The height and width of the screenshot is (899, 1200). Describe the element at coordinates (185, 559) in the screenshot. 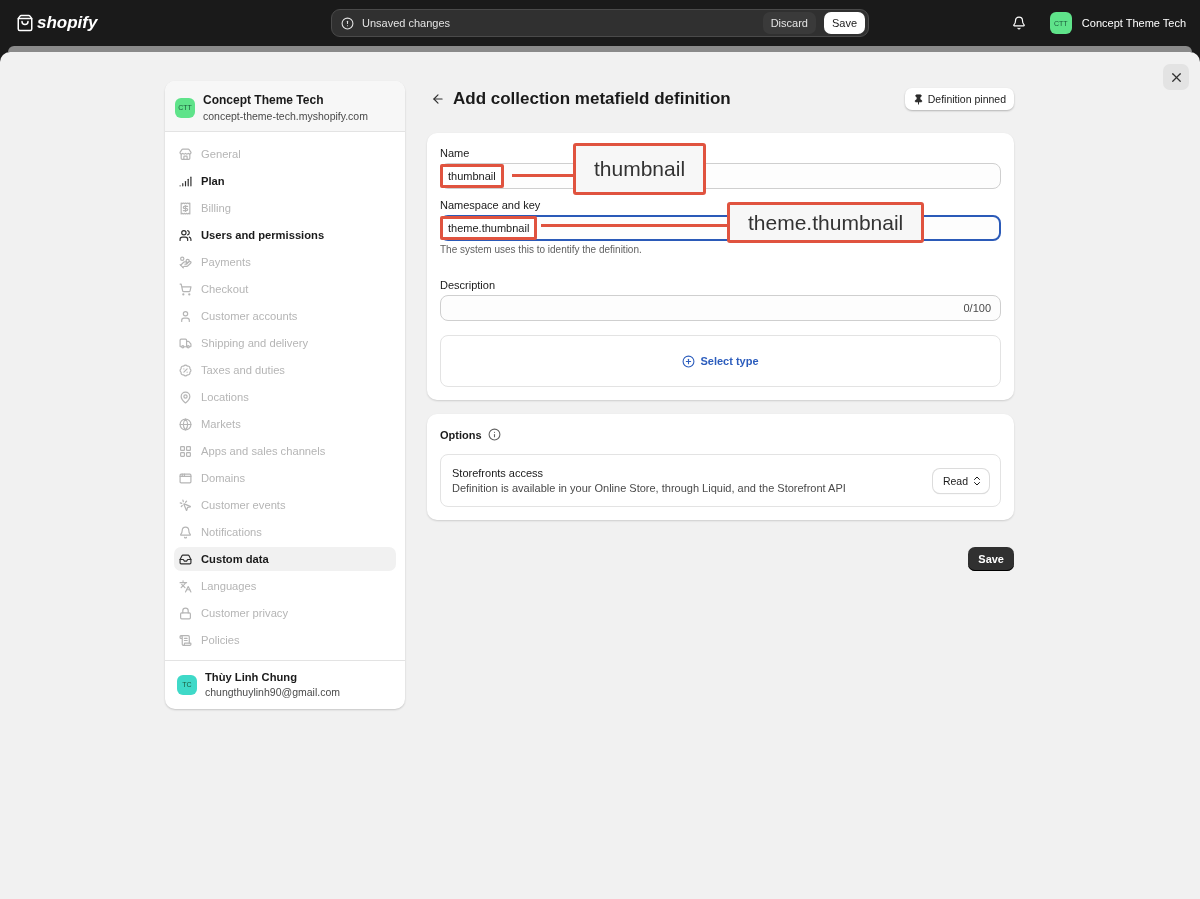

I see `inbox-icon` at that location.